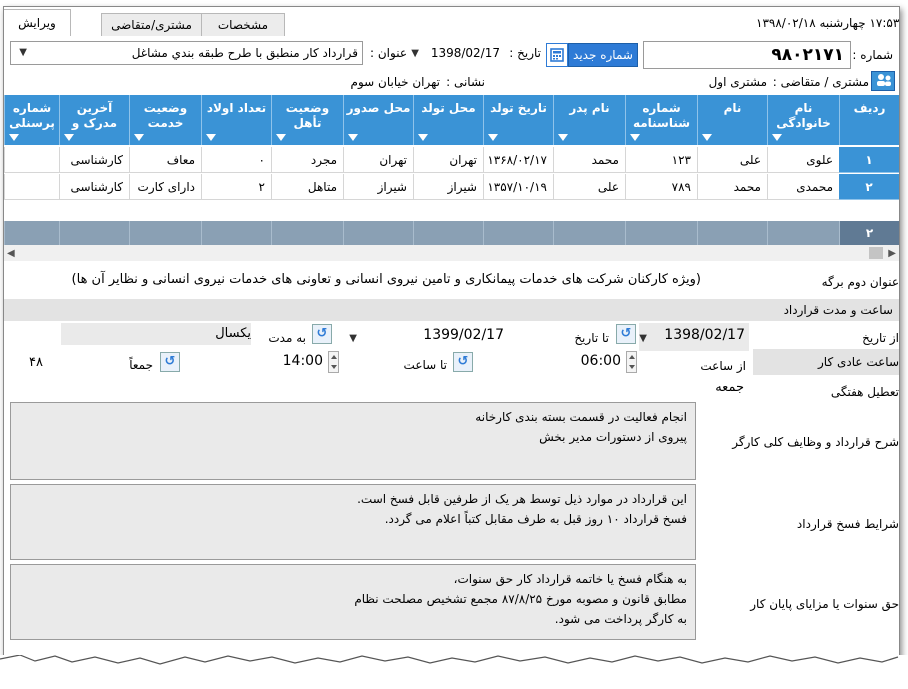 The image size is (908, 689). Describe the element at coordinates (631, 362) in the screenshot. I see `from-hour-stepper` at that location.